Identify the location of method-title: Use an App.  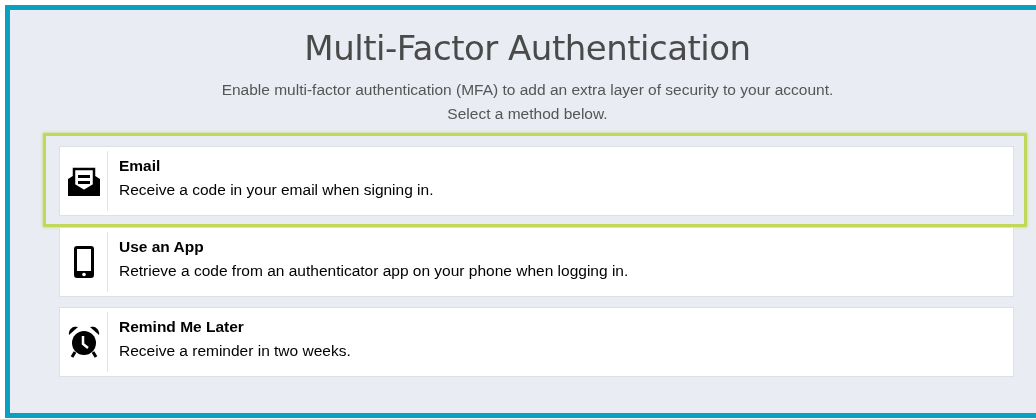
(162, 247).